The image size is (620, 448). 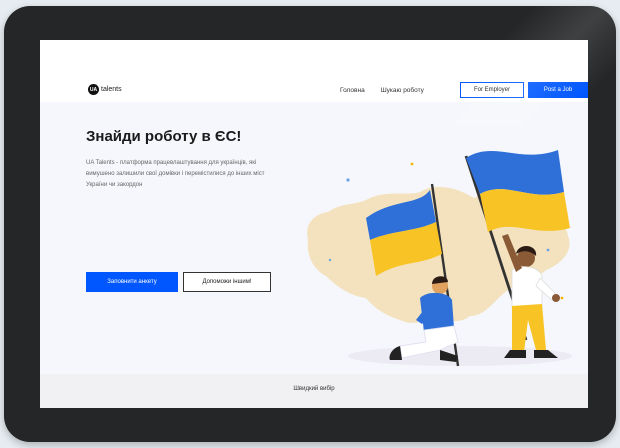 What do you see at coordinates (558, 90) in the screenshot?
I see `post-job-button: Post a Job` at bounding box center [558, 90].